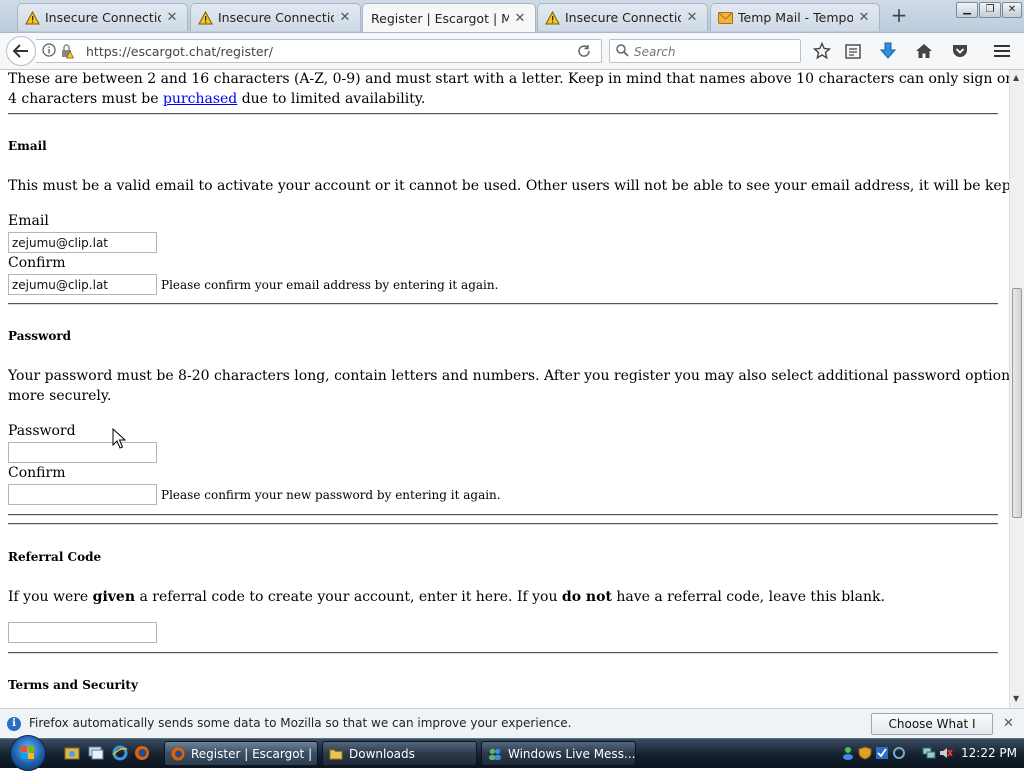 The image size is (1024, 773). What do you see at coordinates (82, 452) in the screenshot?
I see `password-field` at bounding box center [82, 452].